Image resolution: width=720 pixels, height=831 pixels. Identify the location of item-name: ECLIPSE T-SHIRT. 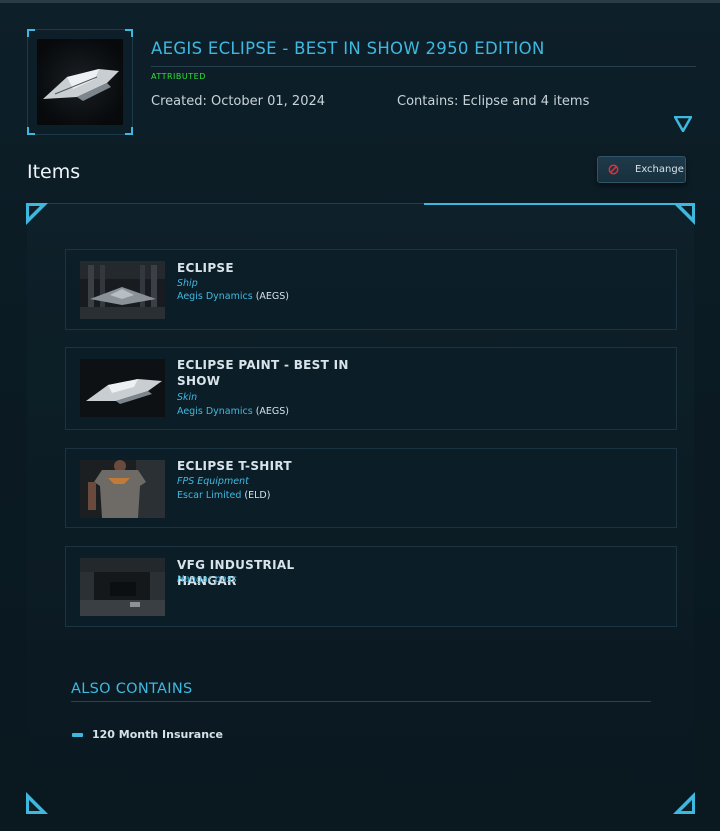
(234, 466).